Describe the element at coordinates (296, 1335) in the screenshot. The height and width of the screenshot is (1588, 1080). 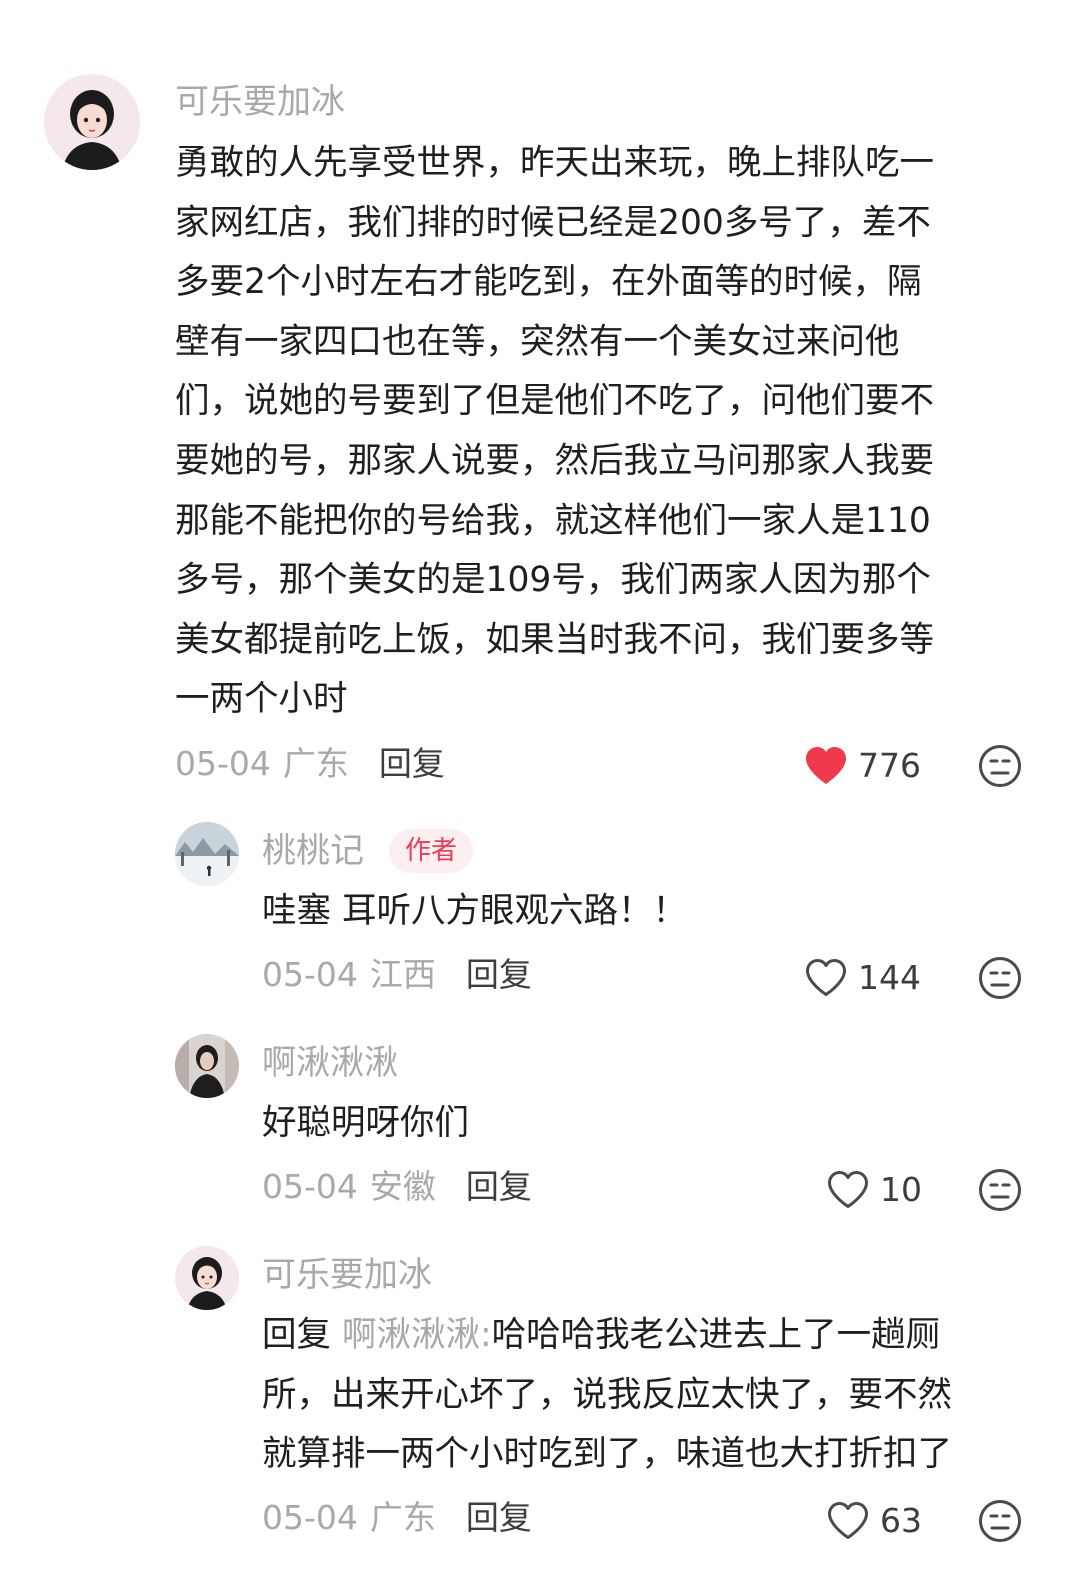
I see `reply-prefix: 回复` at that location.